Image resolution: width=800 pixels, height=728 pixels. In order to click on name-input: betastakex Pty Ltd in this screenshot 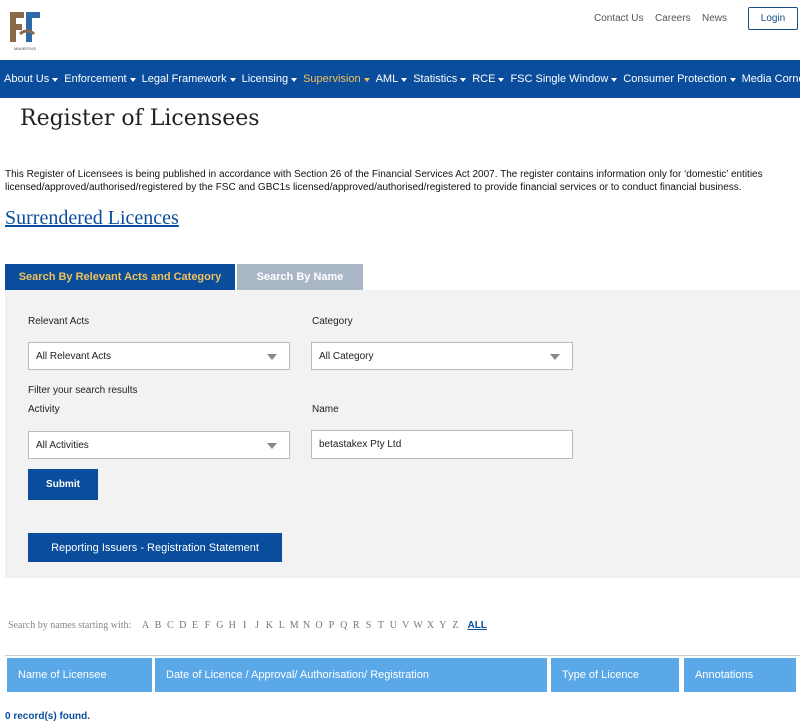, I will do `click(442, 444)`.